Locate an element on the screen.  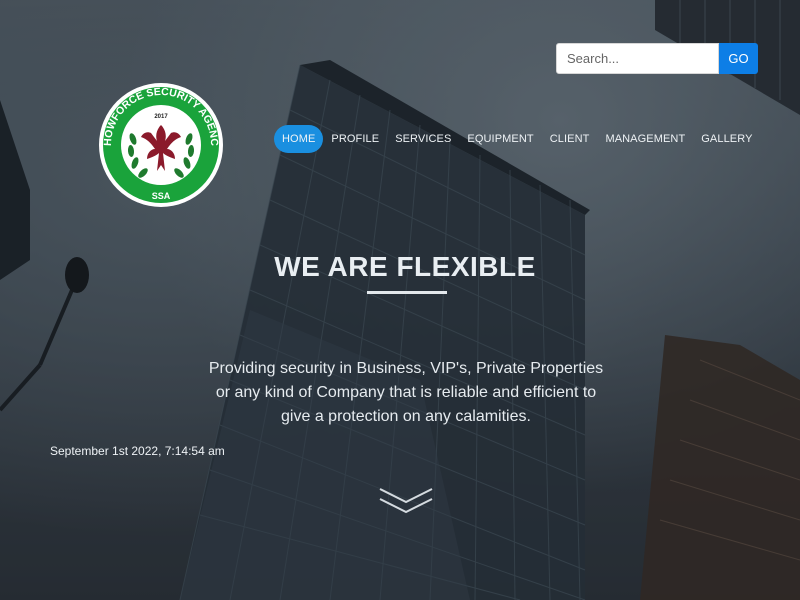
nav-item-home: HOME is located at coordinates (299, 139).